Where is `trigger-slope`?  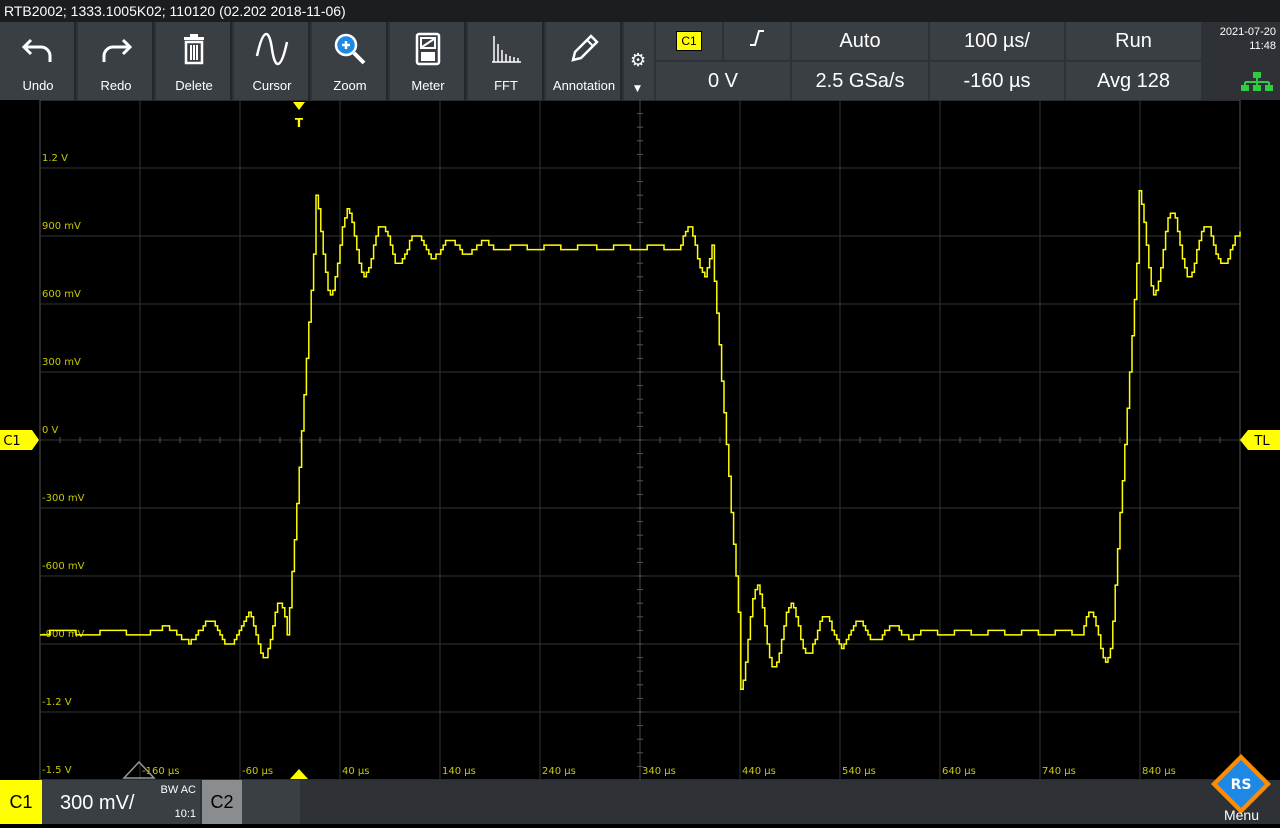 trigger-slope is located at coordinates (757, 41).